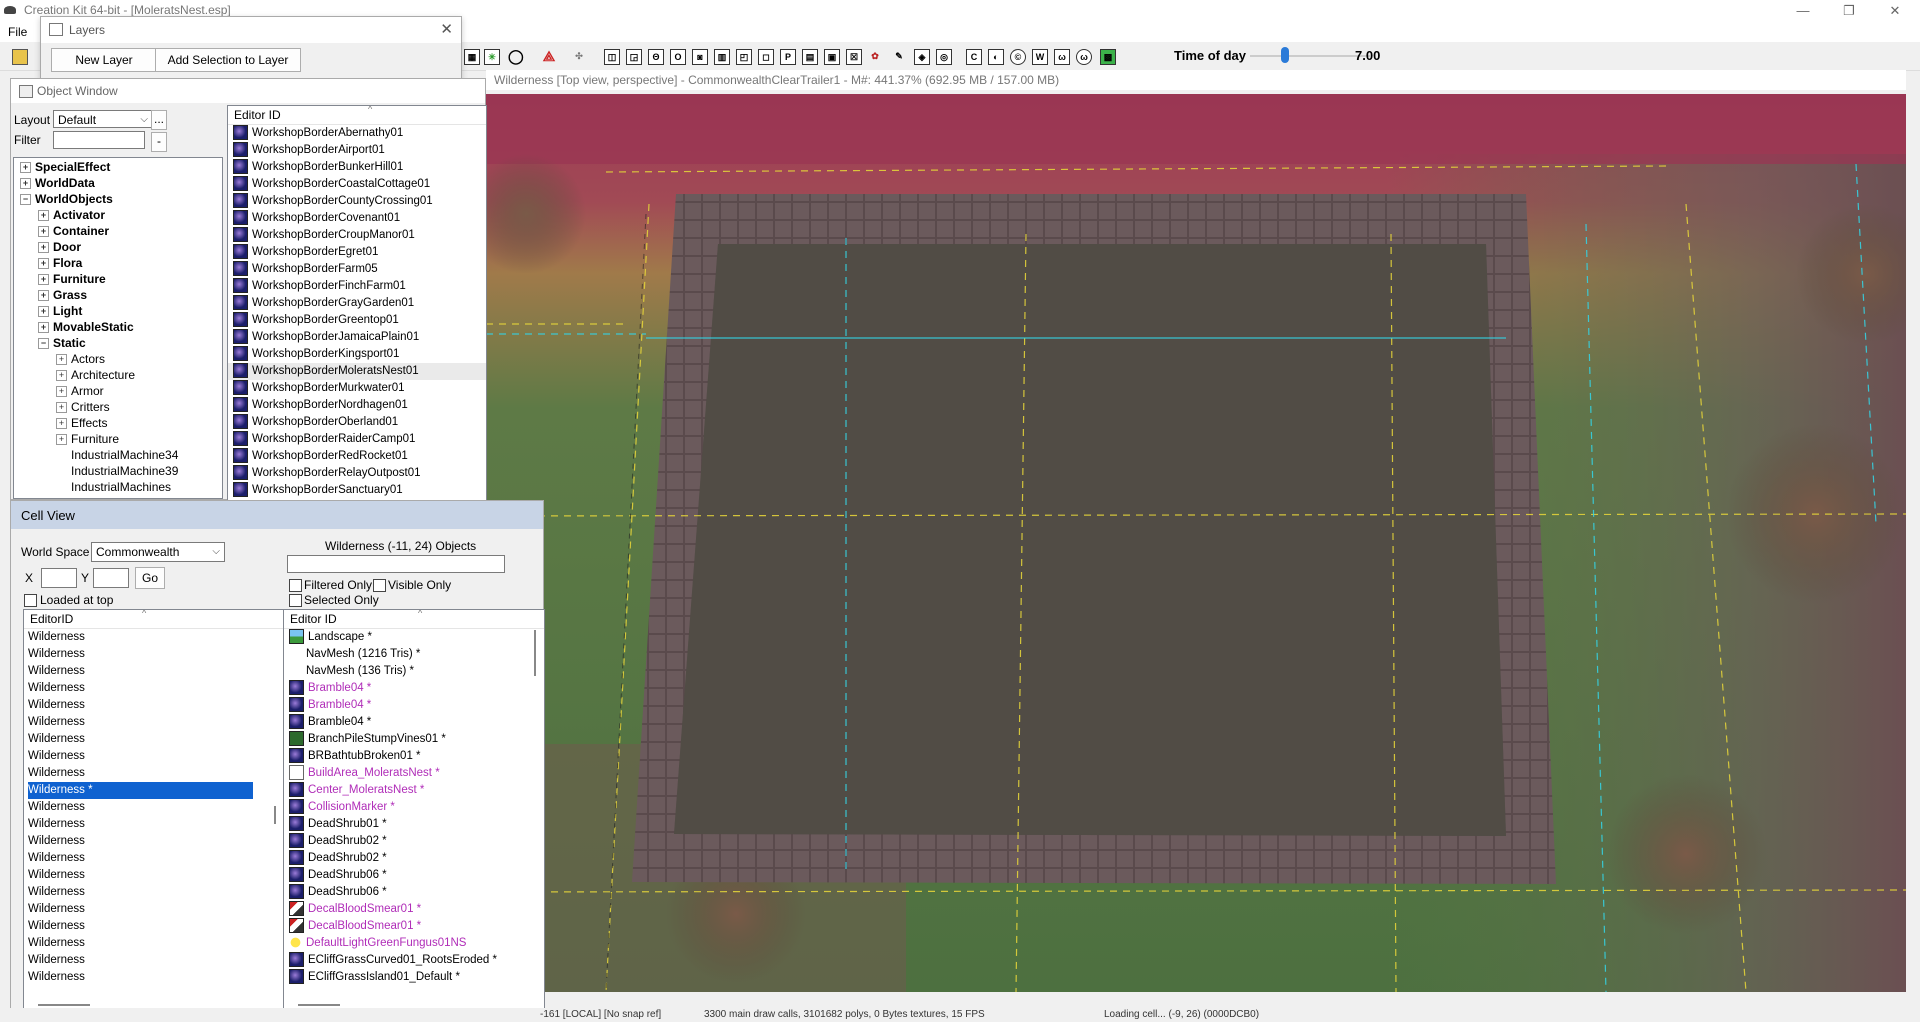  I want to click on cell-object-list-column-header: Editor ID ^, so click(414, 619).